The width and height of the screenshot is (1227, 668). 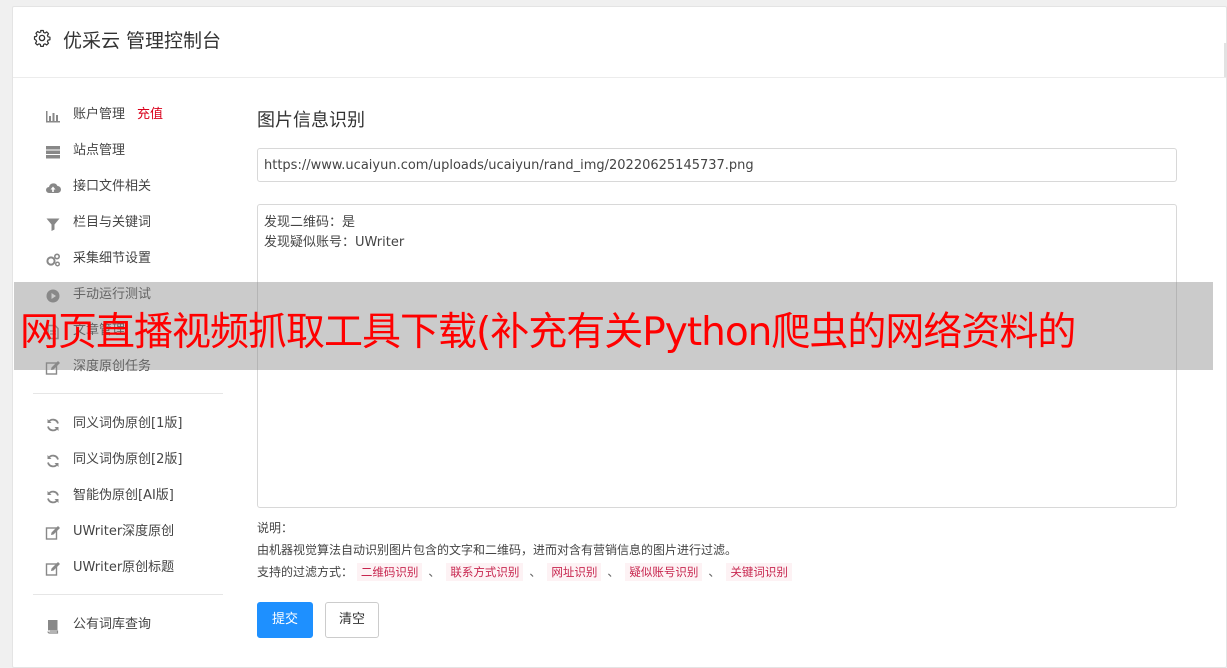 I want to click on server-icon, so click(x=53, y=152).